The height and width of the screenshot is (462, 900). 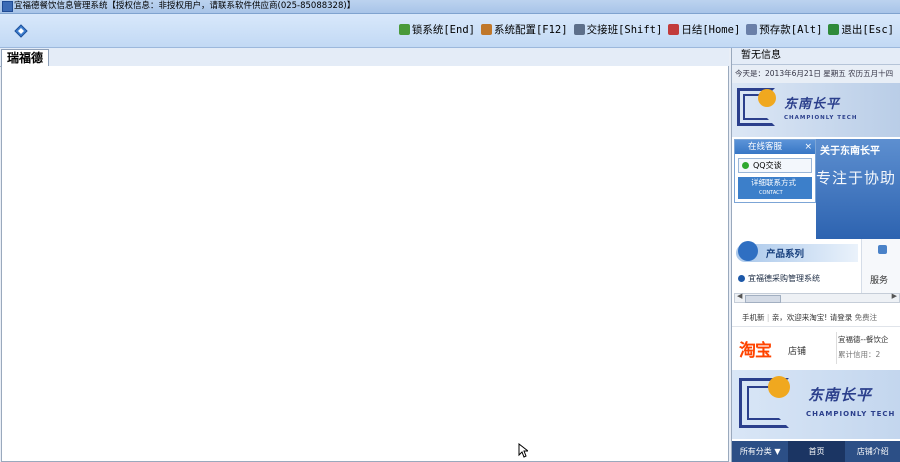 I want to click on mouse-cursor-icon, so click(x=523, y=450).